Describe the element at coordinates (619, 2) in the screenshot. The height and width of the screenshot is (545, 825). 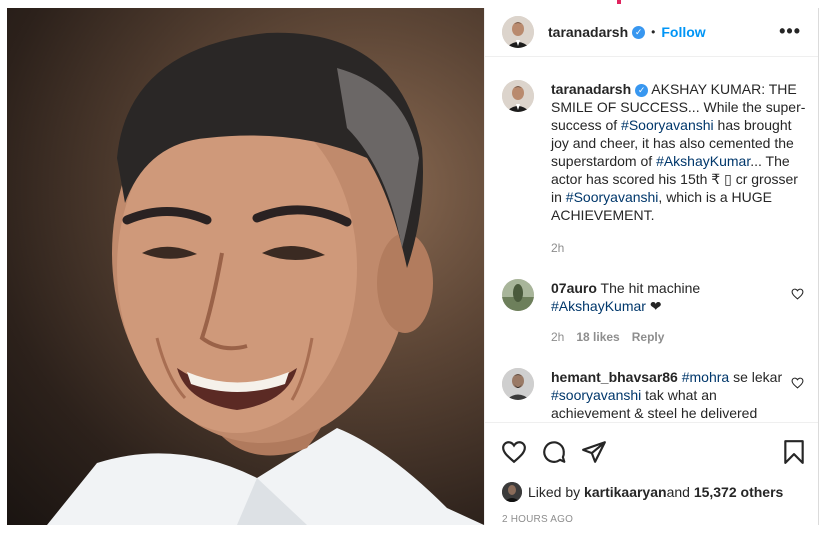
I see `notification-dot` at that location.